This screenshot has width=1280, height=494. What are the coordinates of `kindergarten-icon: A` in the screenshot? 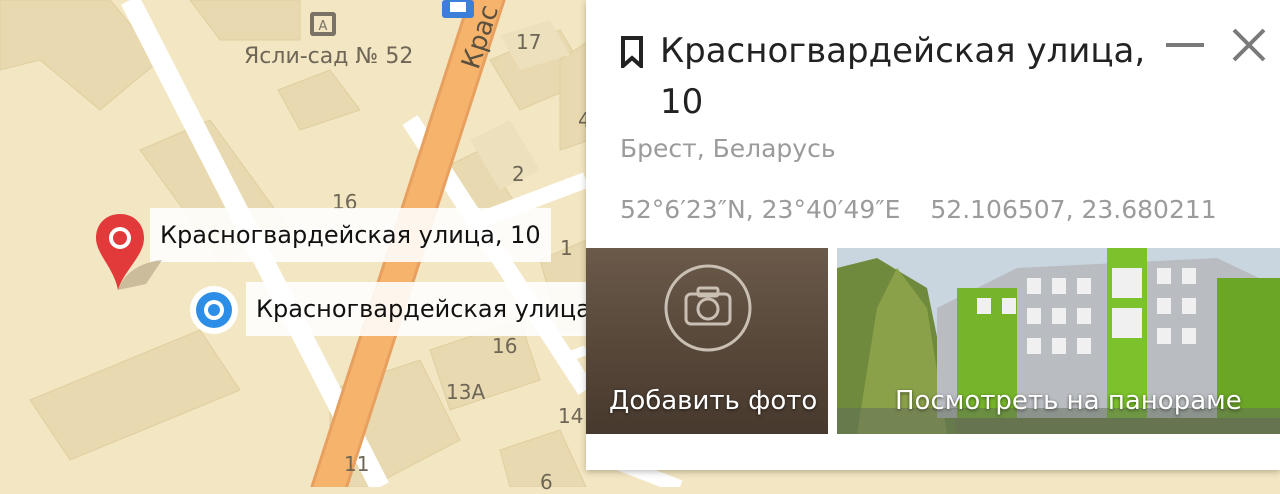 It's located at (323, 24).